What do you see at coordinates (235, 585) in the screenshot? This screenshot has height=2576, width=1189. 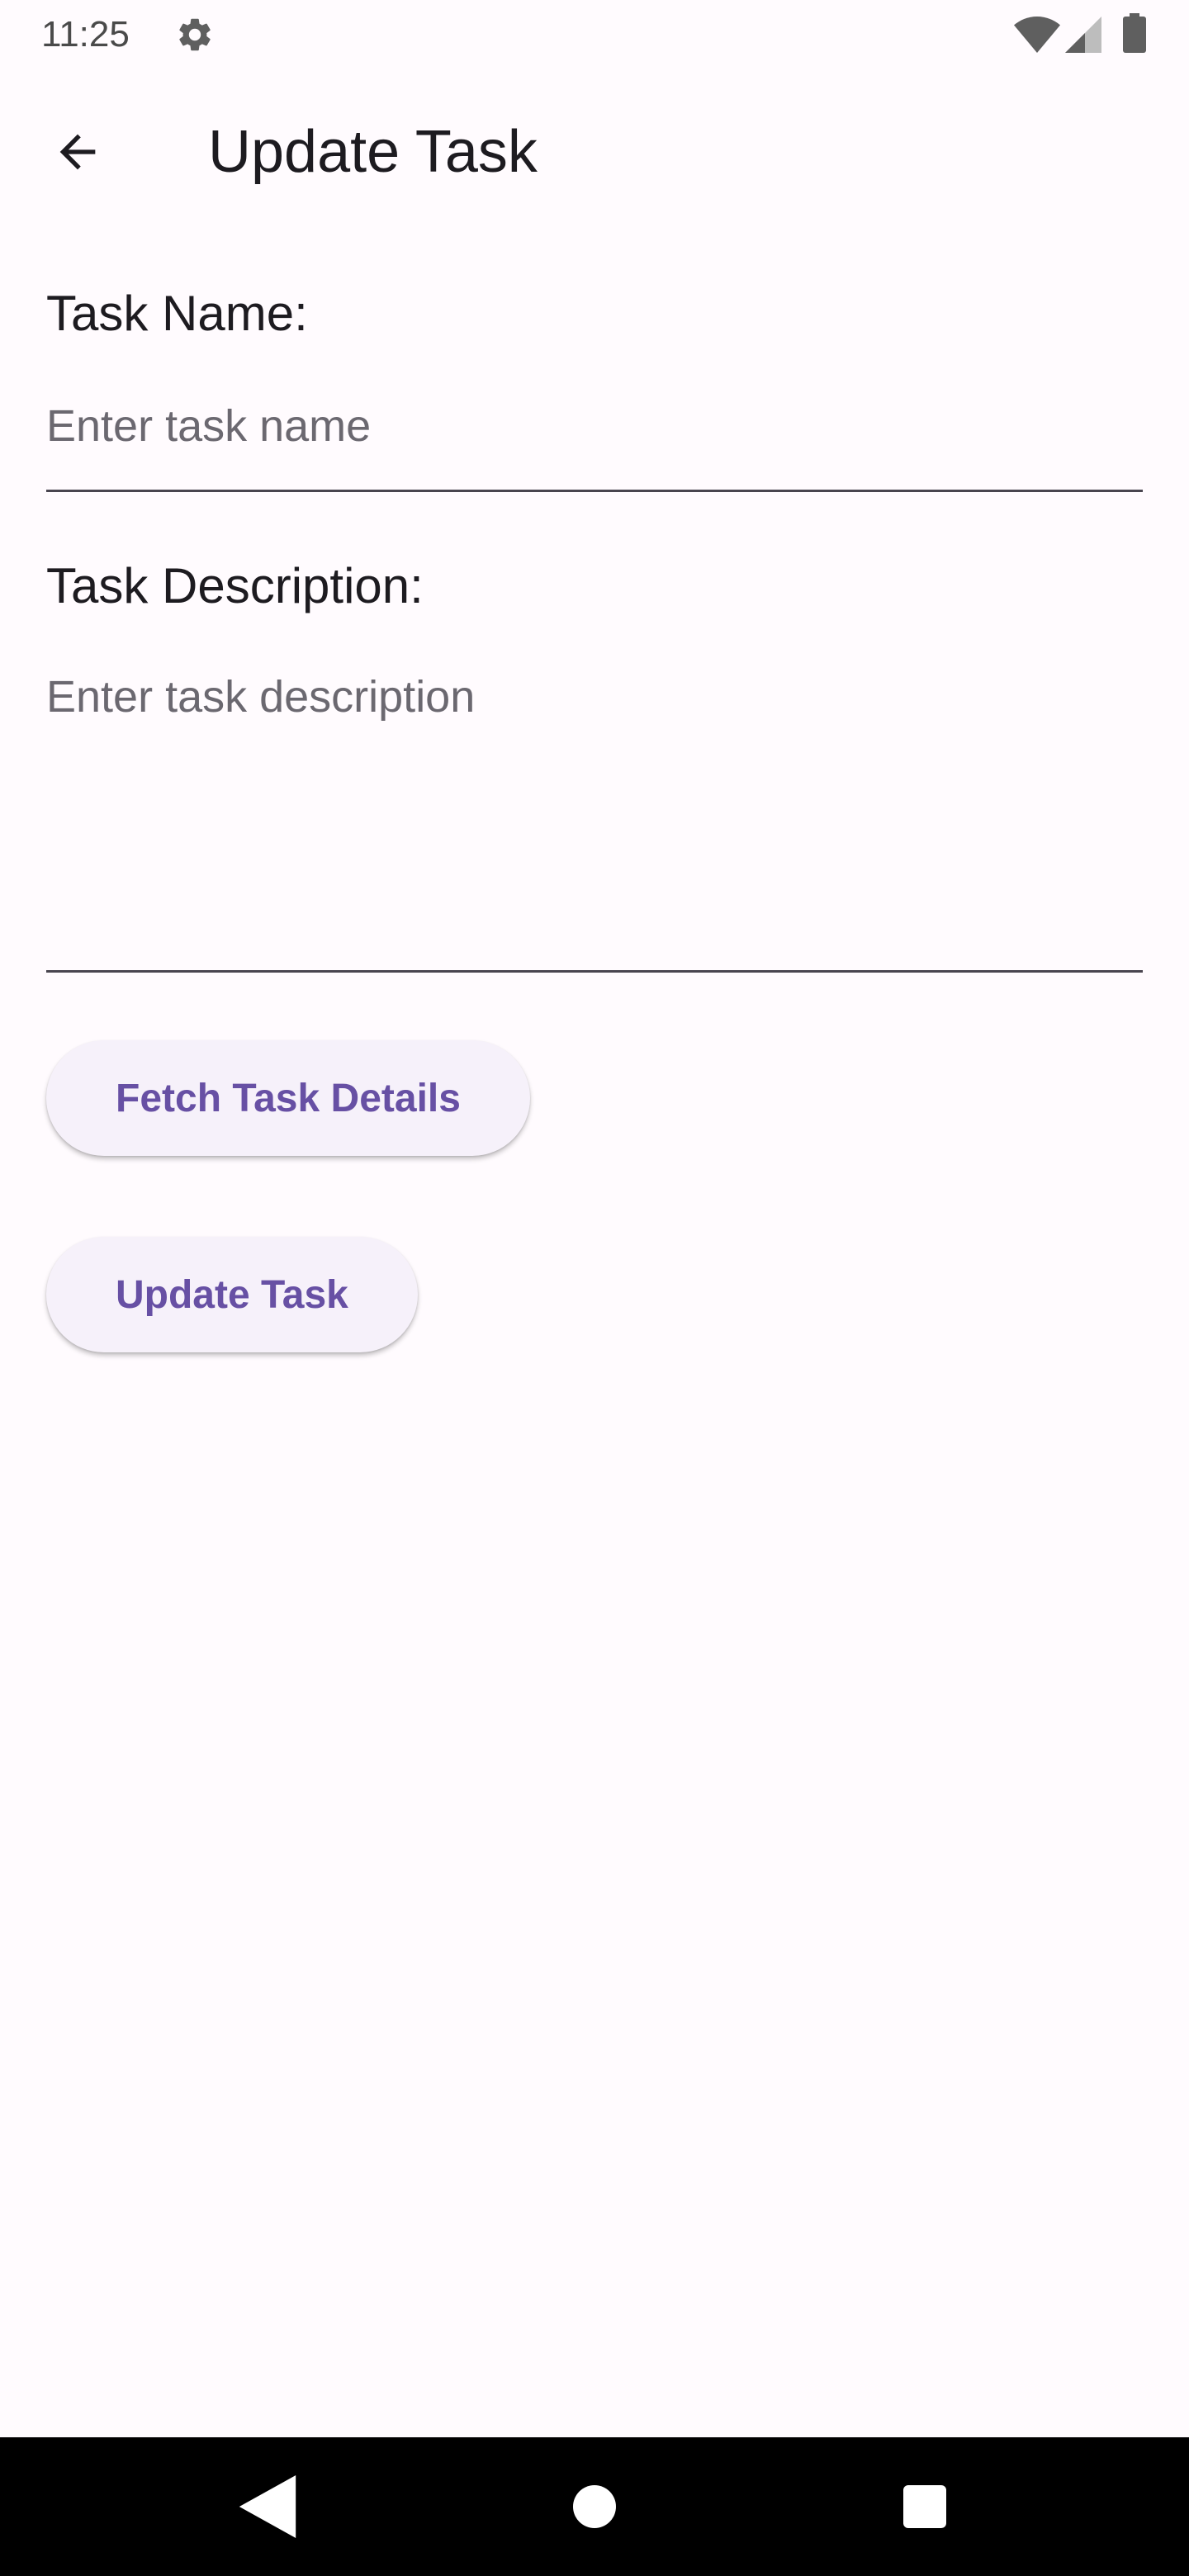 I see `task-description-label: Task Description:` at bounding box center [235, 585].